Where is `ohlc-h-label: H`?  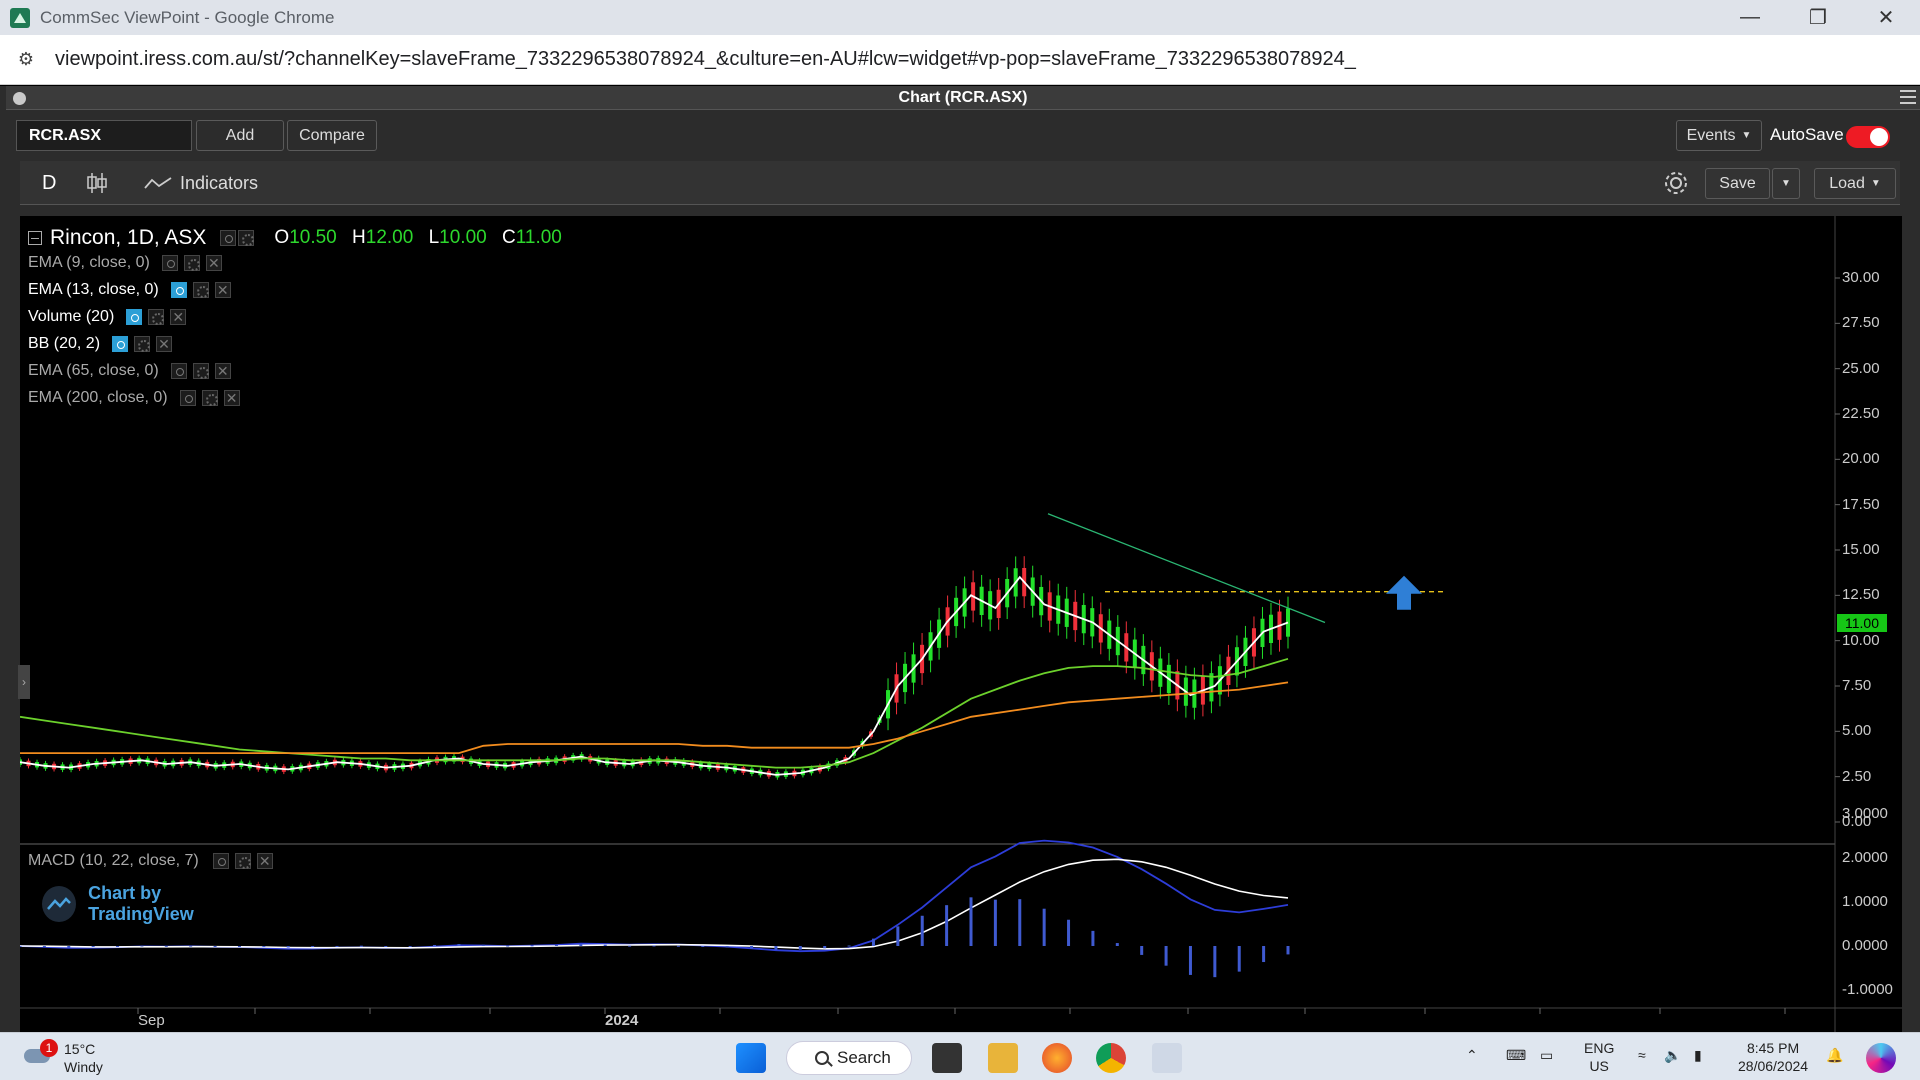
ohlc-h-label: H is located at coordinates (359, 237).